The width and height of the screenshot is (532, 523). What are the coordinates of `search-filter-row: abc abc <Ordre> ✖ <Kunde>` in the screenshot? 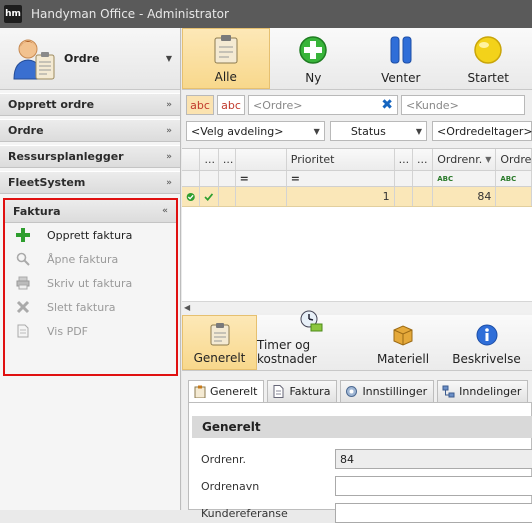 It's located at (357, 105).